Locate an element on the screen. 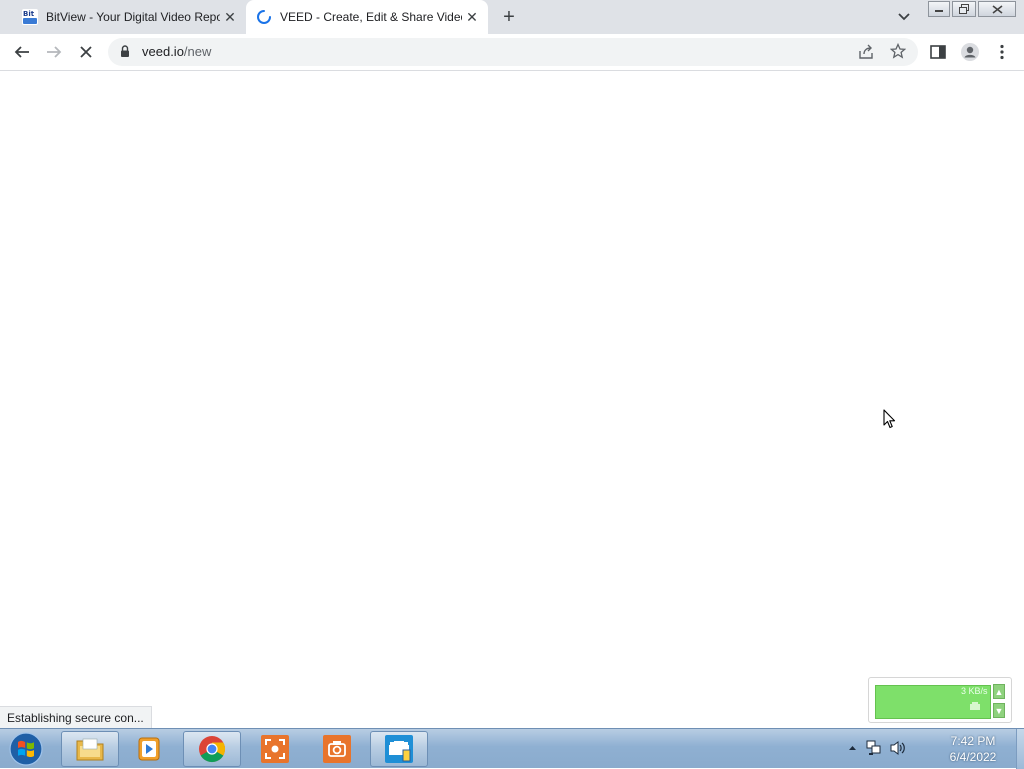 The width and height of the screenshot is (1024, 769). close-window-button is located at coordinates (997, 9).